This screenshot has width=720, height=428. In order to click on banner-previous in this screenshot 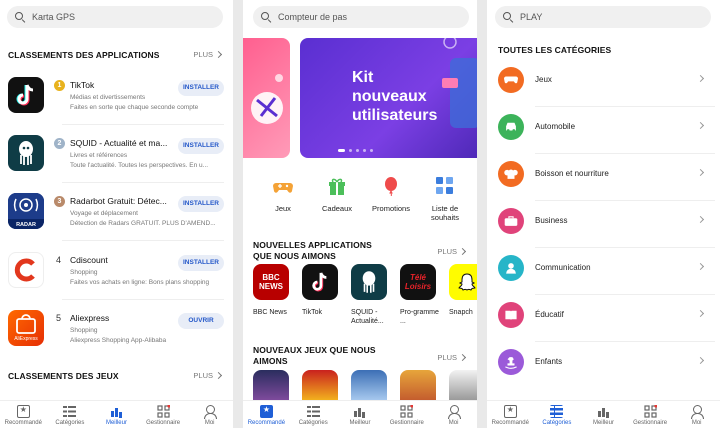, I will do `click(266, 98)`.